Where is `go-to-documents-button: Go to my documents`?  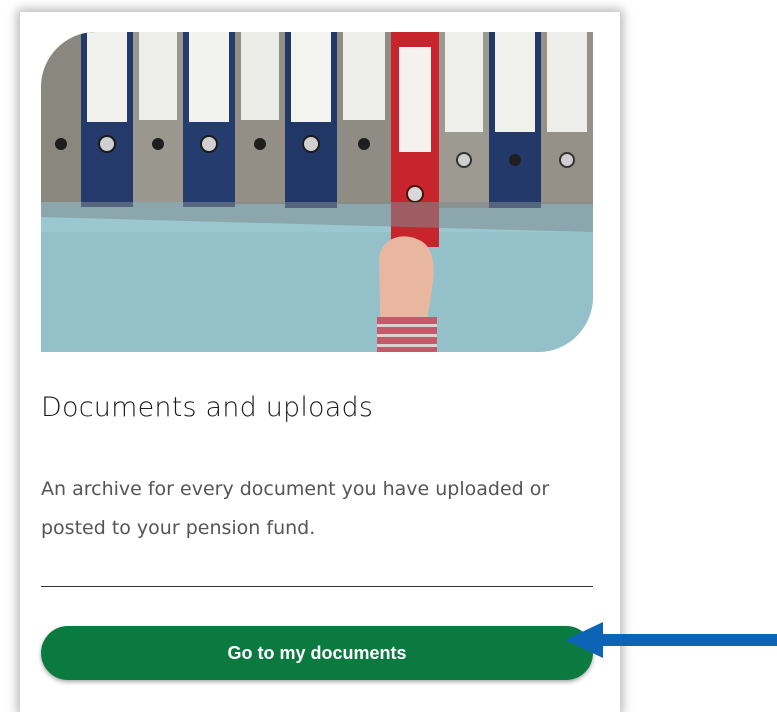 go-to-documents-button: Go to my documents is located at coordinates (317, 653).